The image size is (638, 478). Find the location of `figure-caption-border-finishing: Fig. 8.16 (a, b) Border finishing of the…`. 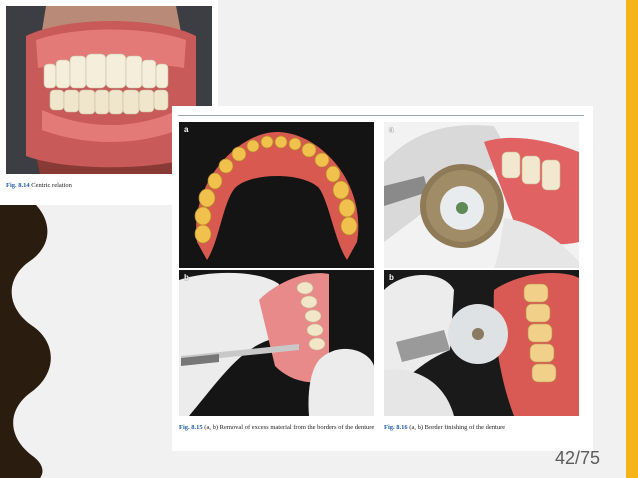

figure-caption-border-finishing: Fig. 8.16 (a, b) Border finishing of the… is located at coordinates (484, 428).